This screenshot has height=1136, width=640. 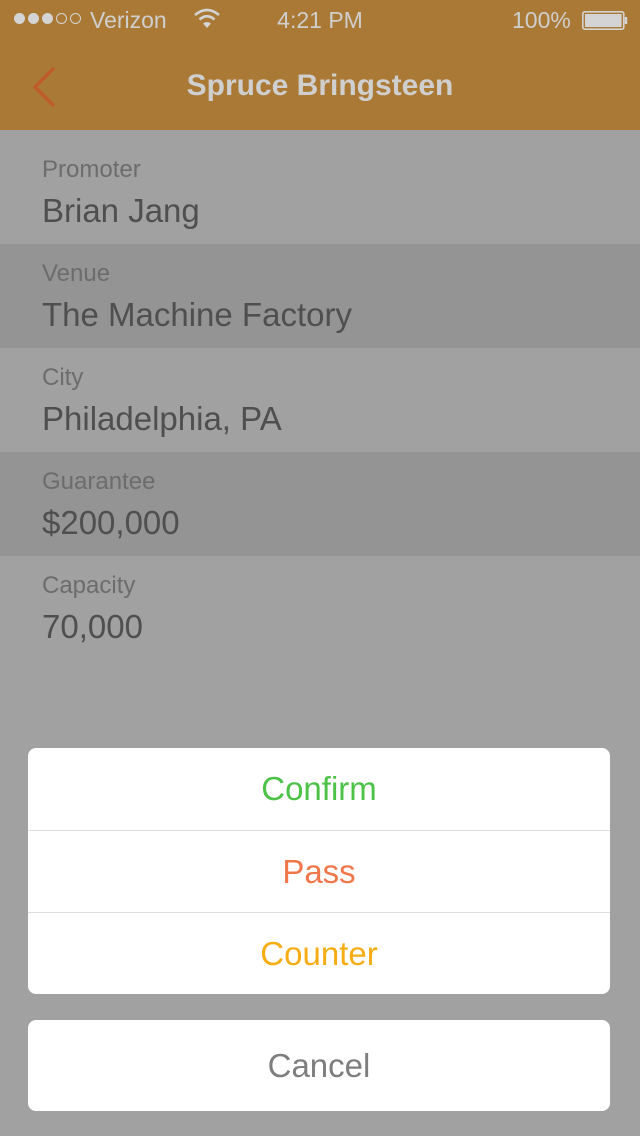 I want to click on battery-icon, so click(x=605, y=20).